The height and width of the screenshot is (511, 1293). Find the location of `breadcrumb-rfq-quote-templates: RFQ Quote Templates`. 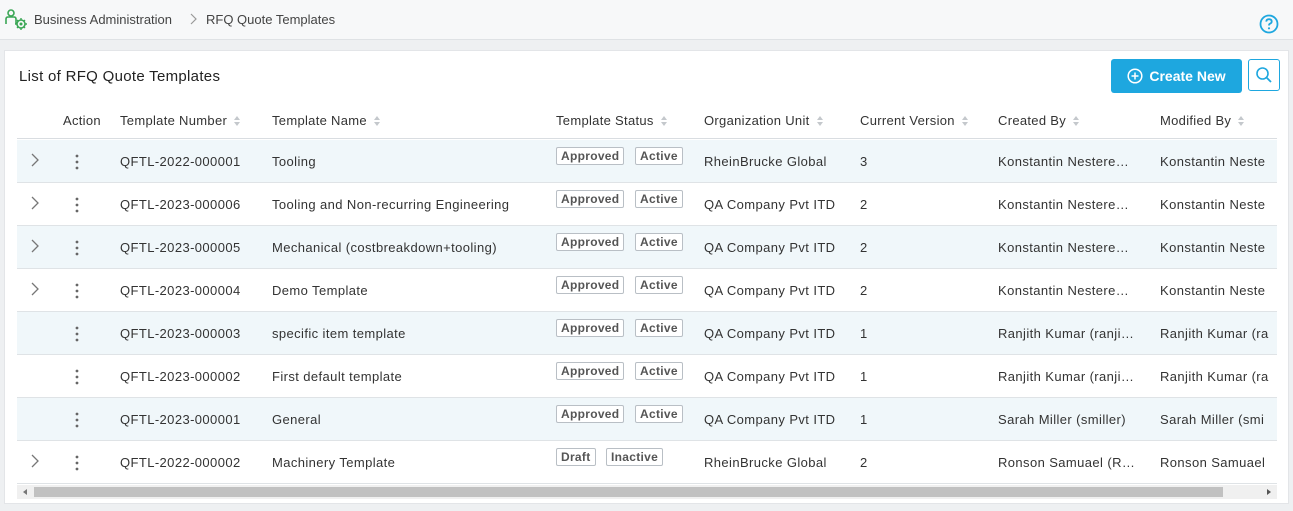

breadcrumb-rfq-quote-templates: RFQ Quote Templates is located at coordinates (271, 19).